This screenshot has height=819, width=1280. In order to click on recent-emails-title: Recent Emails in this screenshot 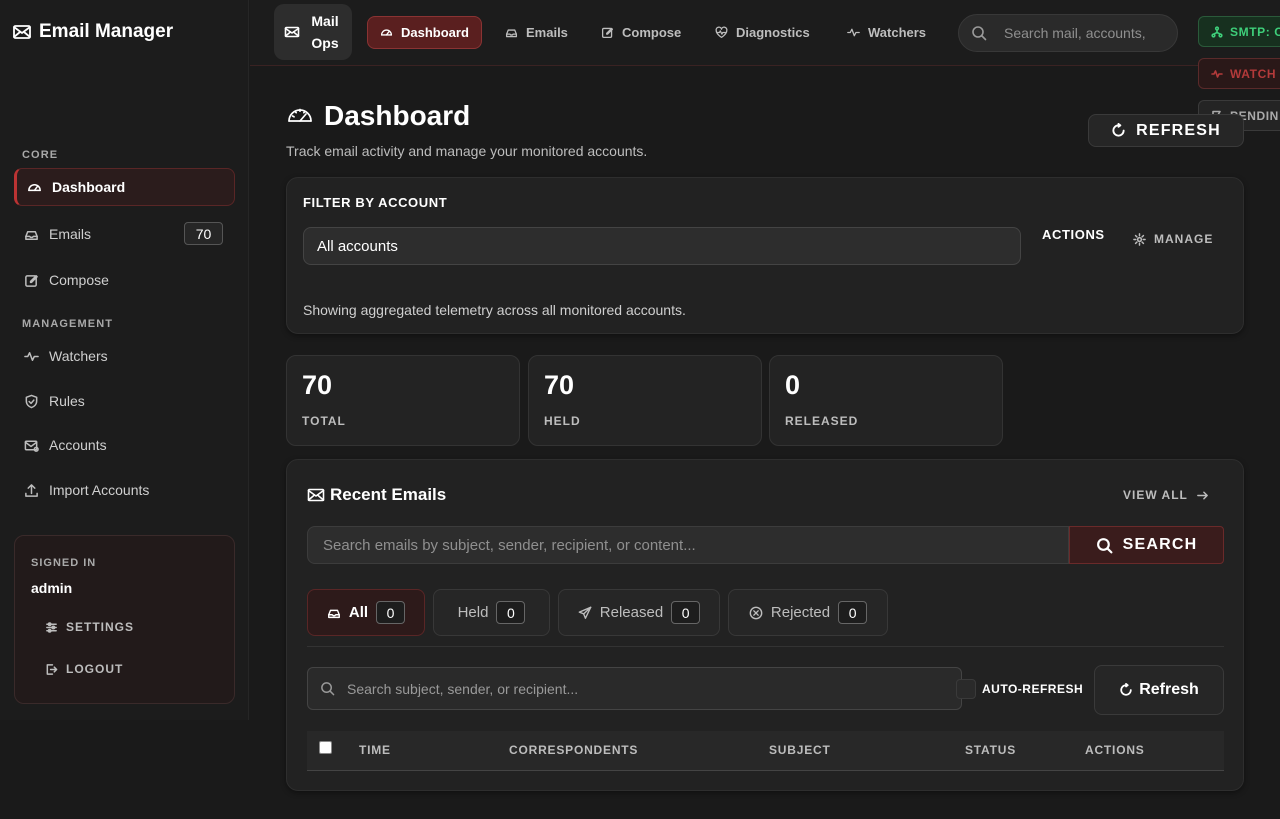, I will do `click(376, 495)`.